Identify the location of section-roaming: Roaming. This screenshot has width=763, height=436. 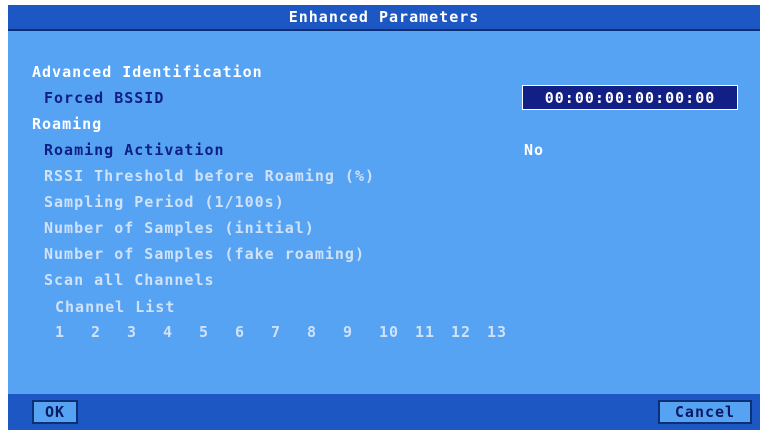
(67, 124).